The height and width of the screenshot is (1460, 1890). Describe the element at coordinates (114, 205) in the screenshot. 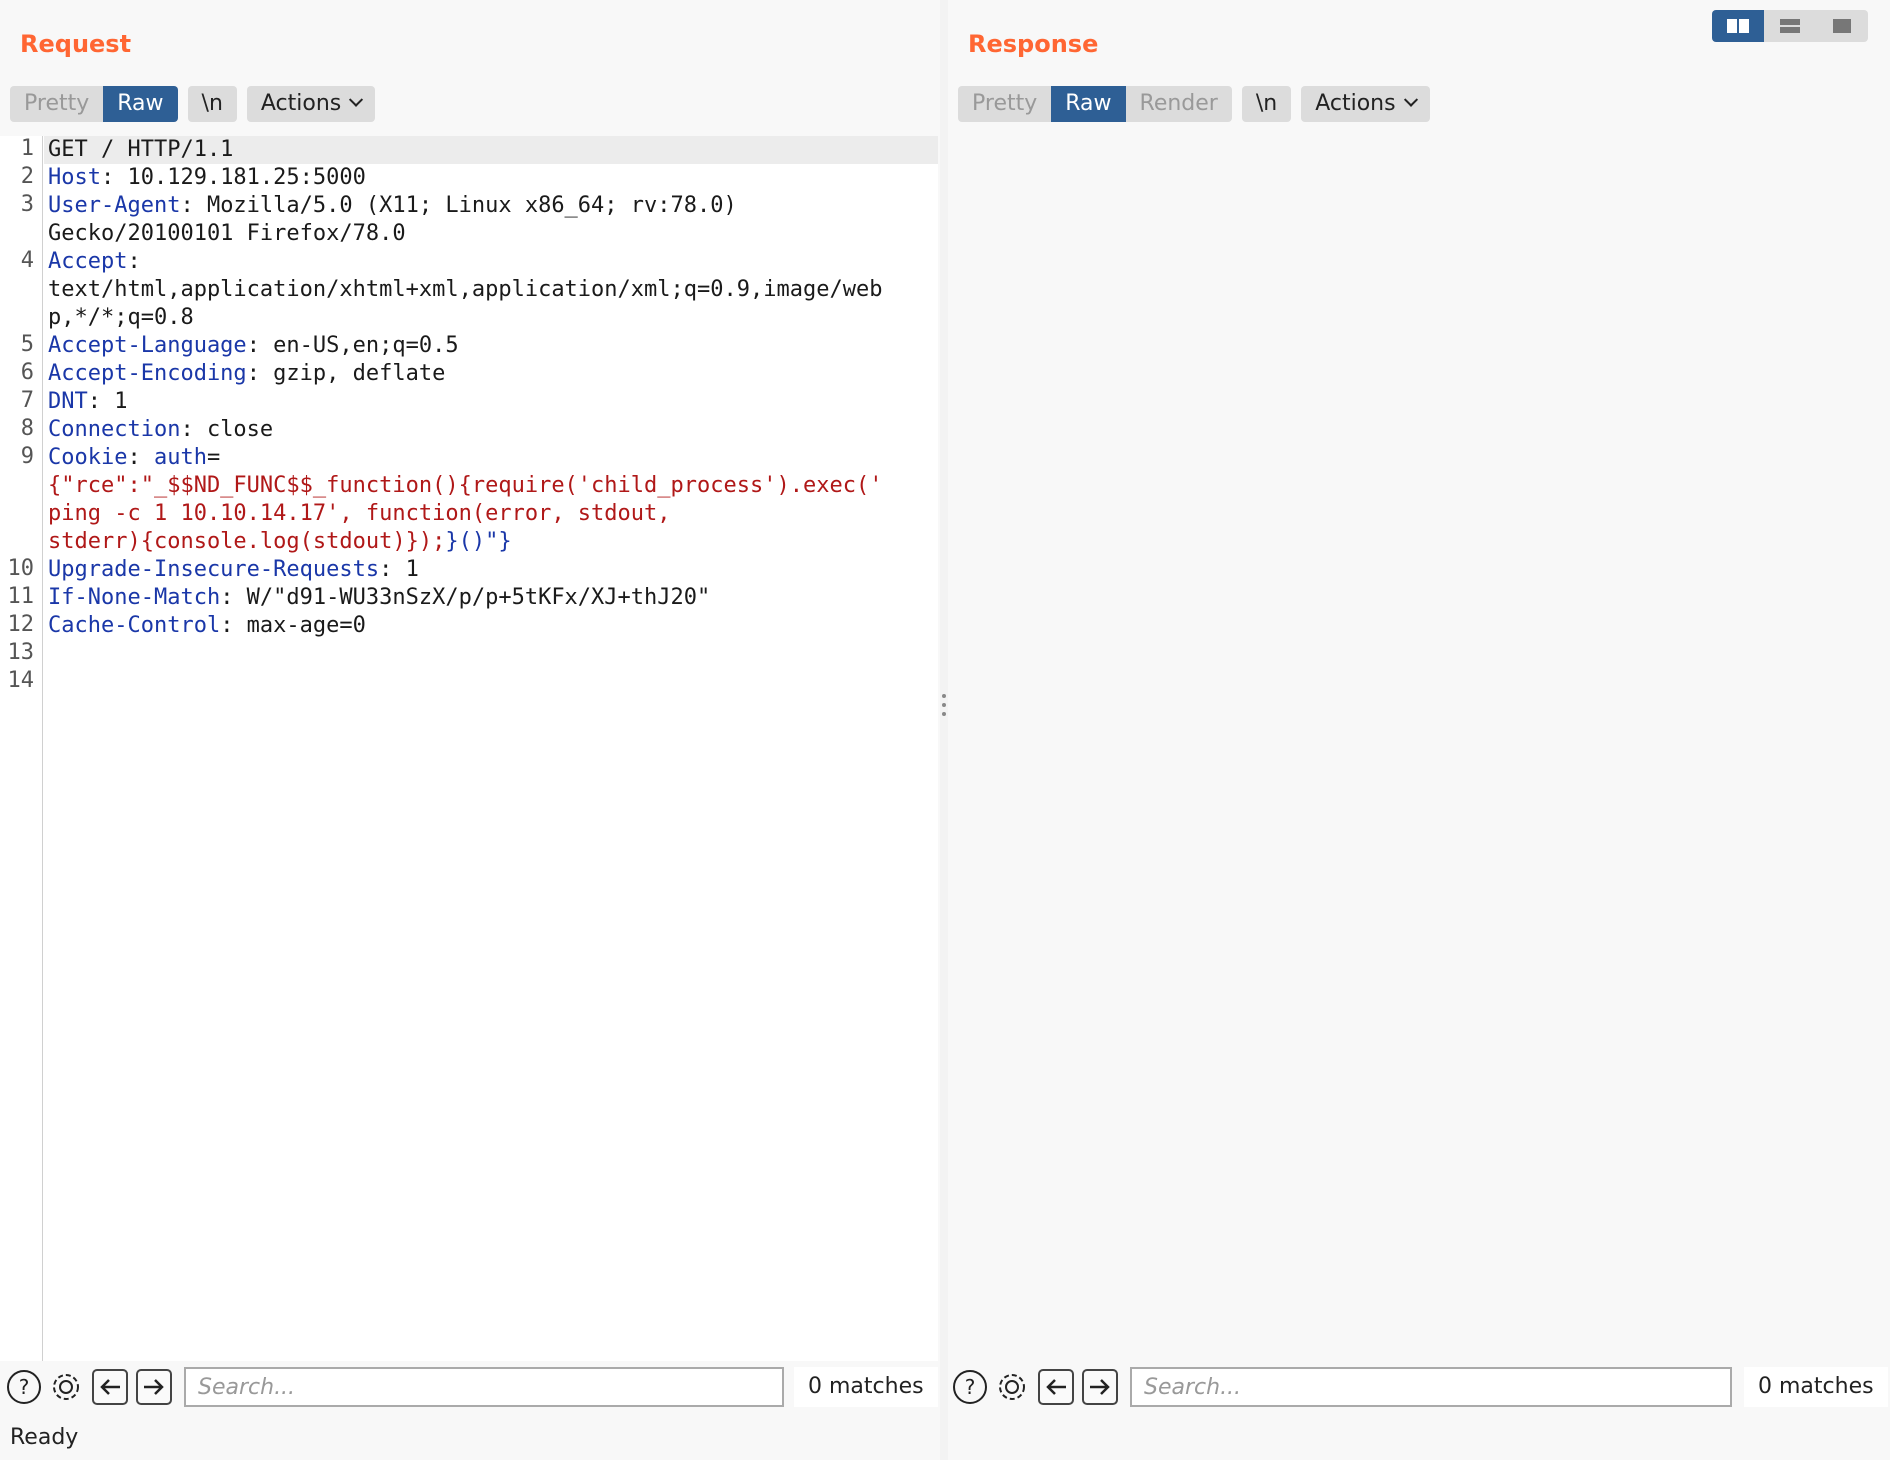

I see `header-name: User-Agent` at that location.